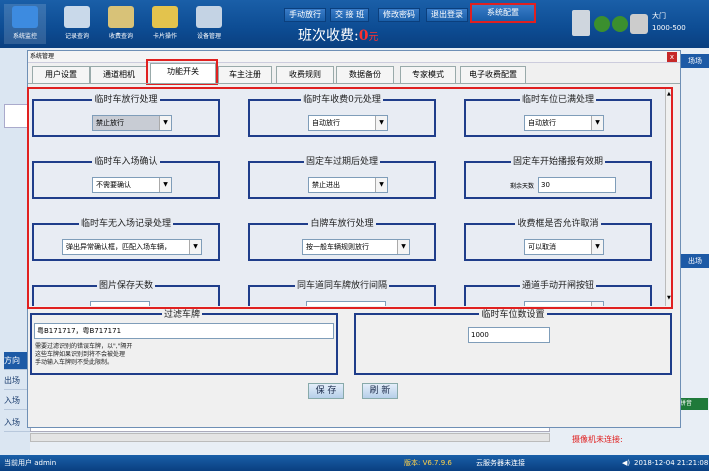  Describe the element at coordinates (500, 463) in the screenshot. I see `cloud-status: 云服务器未连接` at that location.